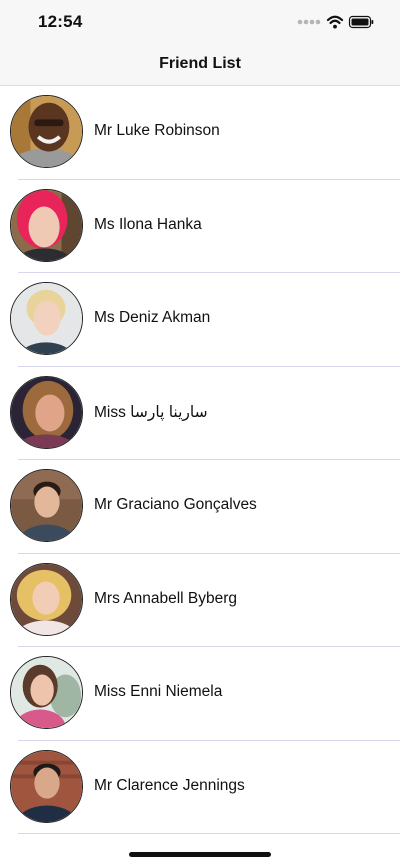  I want to click on friend-name: Mrs Annabell Byberg, so click(166, 598).